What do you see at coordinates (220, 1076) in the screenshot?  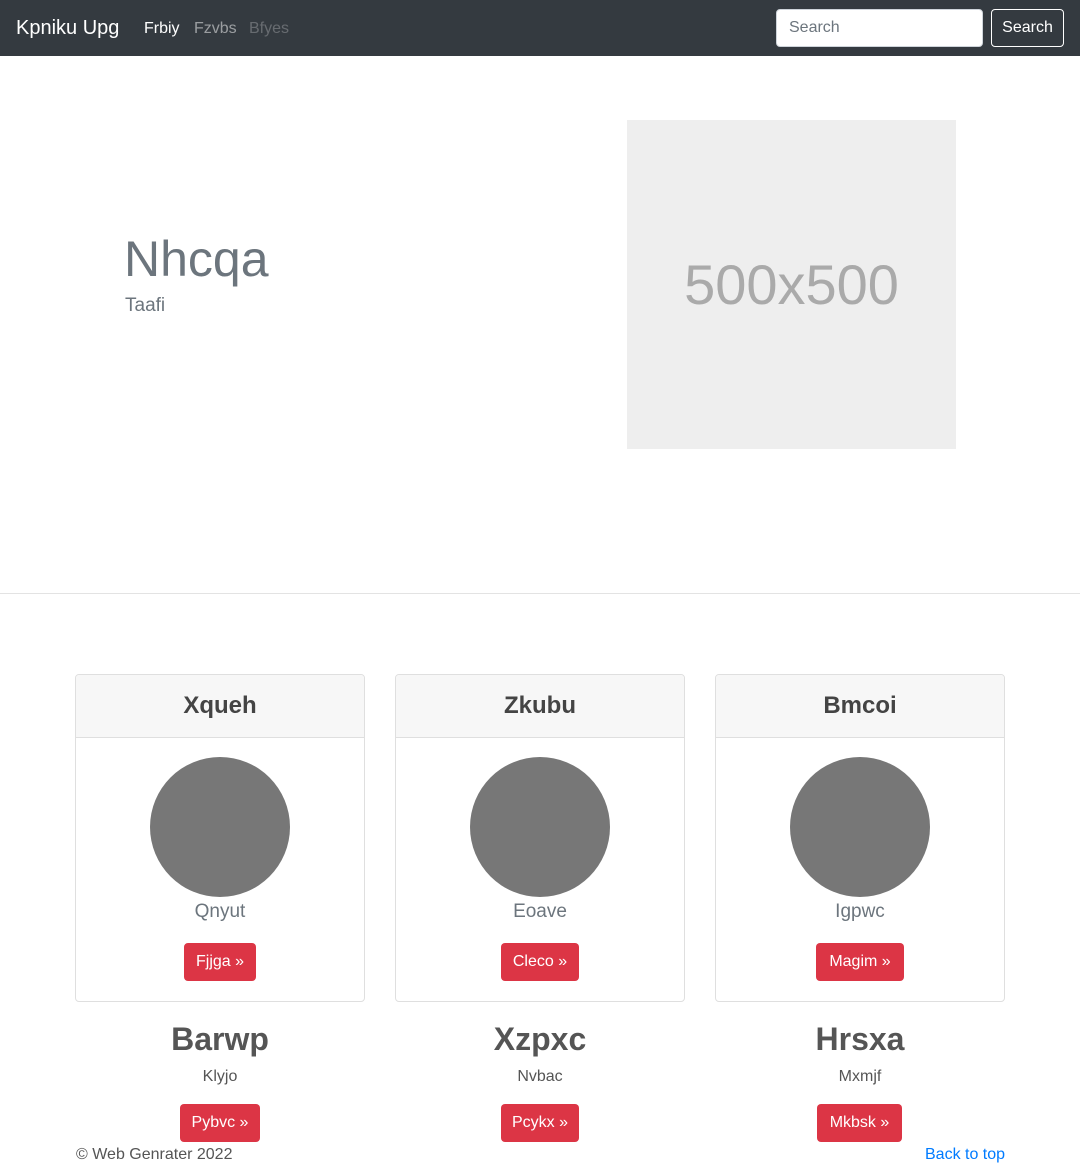 I see `column-text-klyjo: Klyjo` at bounding box center [220, 1076].